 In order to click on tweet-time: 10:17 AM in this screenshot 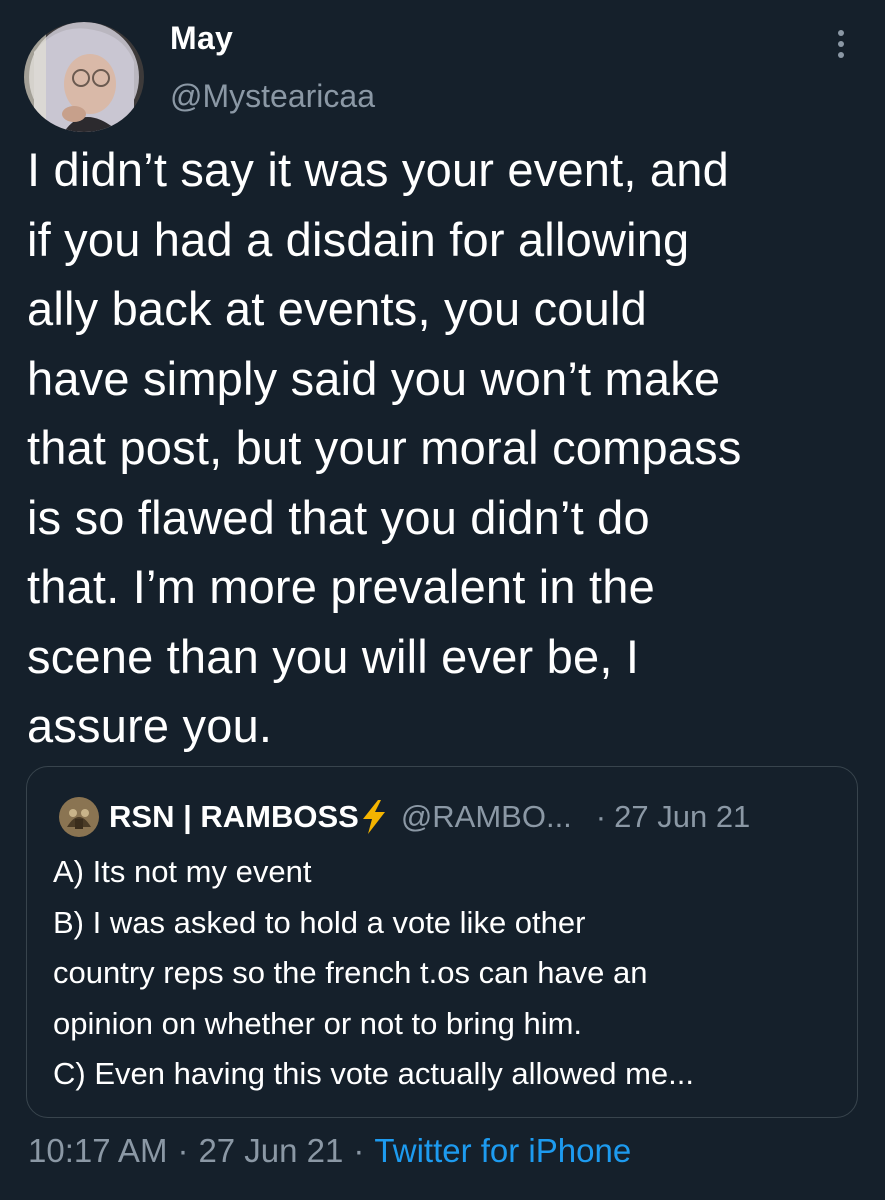, I will do `click(97, 1150)`.